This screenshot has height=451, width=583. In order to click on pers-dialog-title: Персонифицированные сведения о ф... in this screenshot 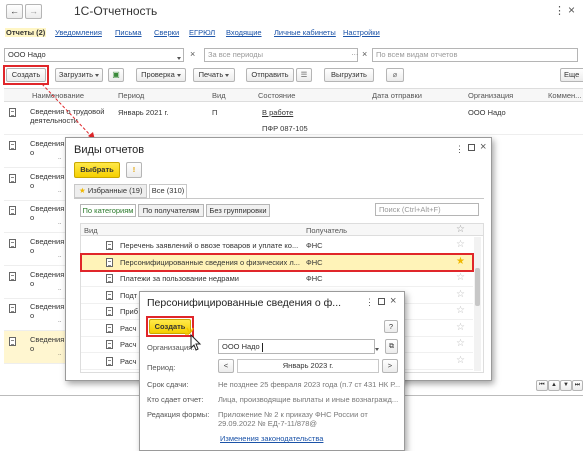, I will do `click(244, 303)`.